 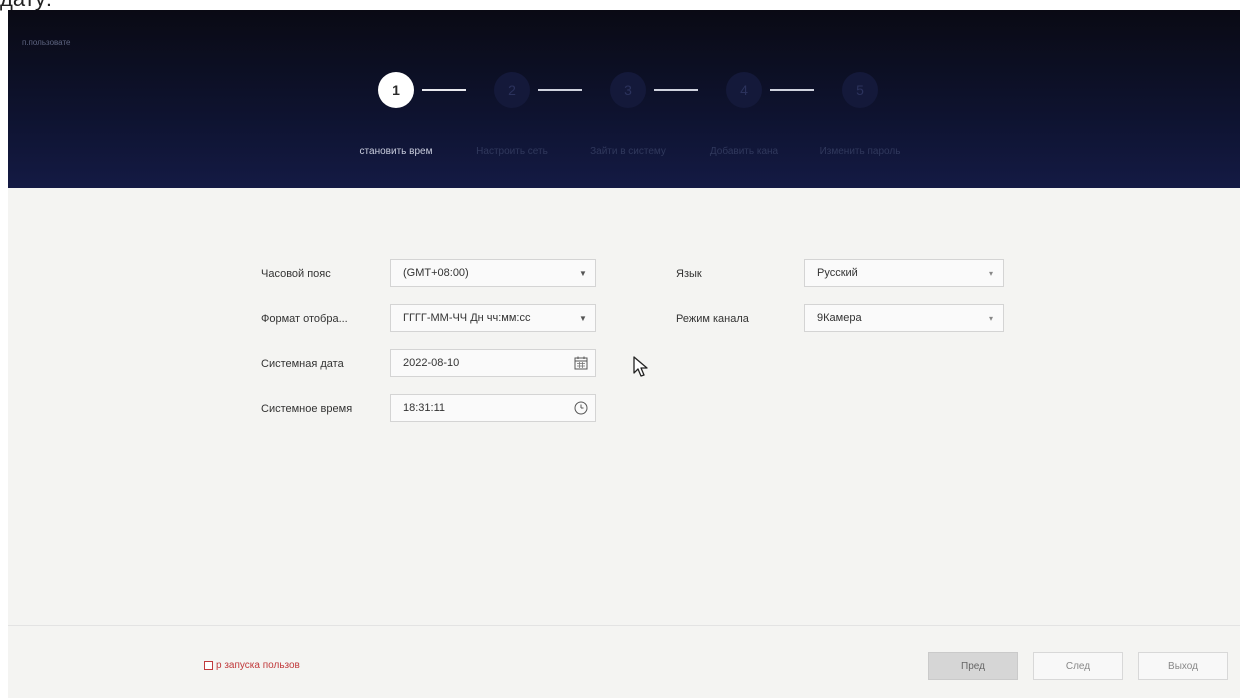 I want to click on timezone-label: Часовой пояс, so click(x=296, y=274).